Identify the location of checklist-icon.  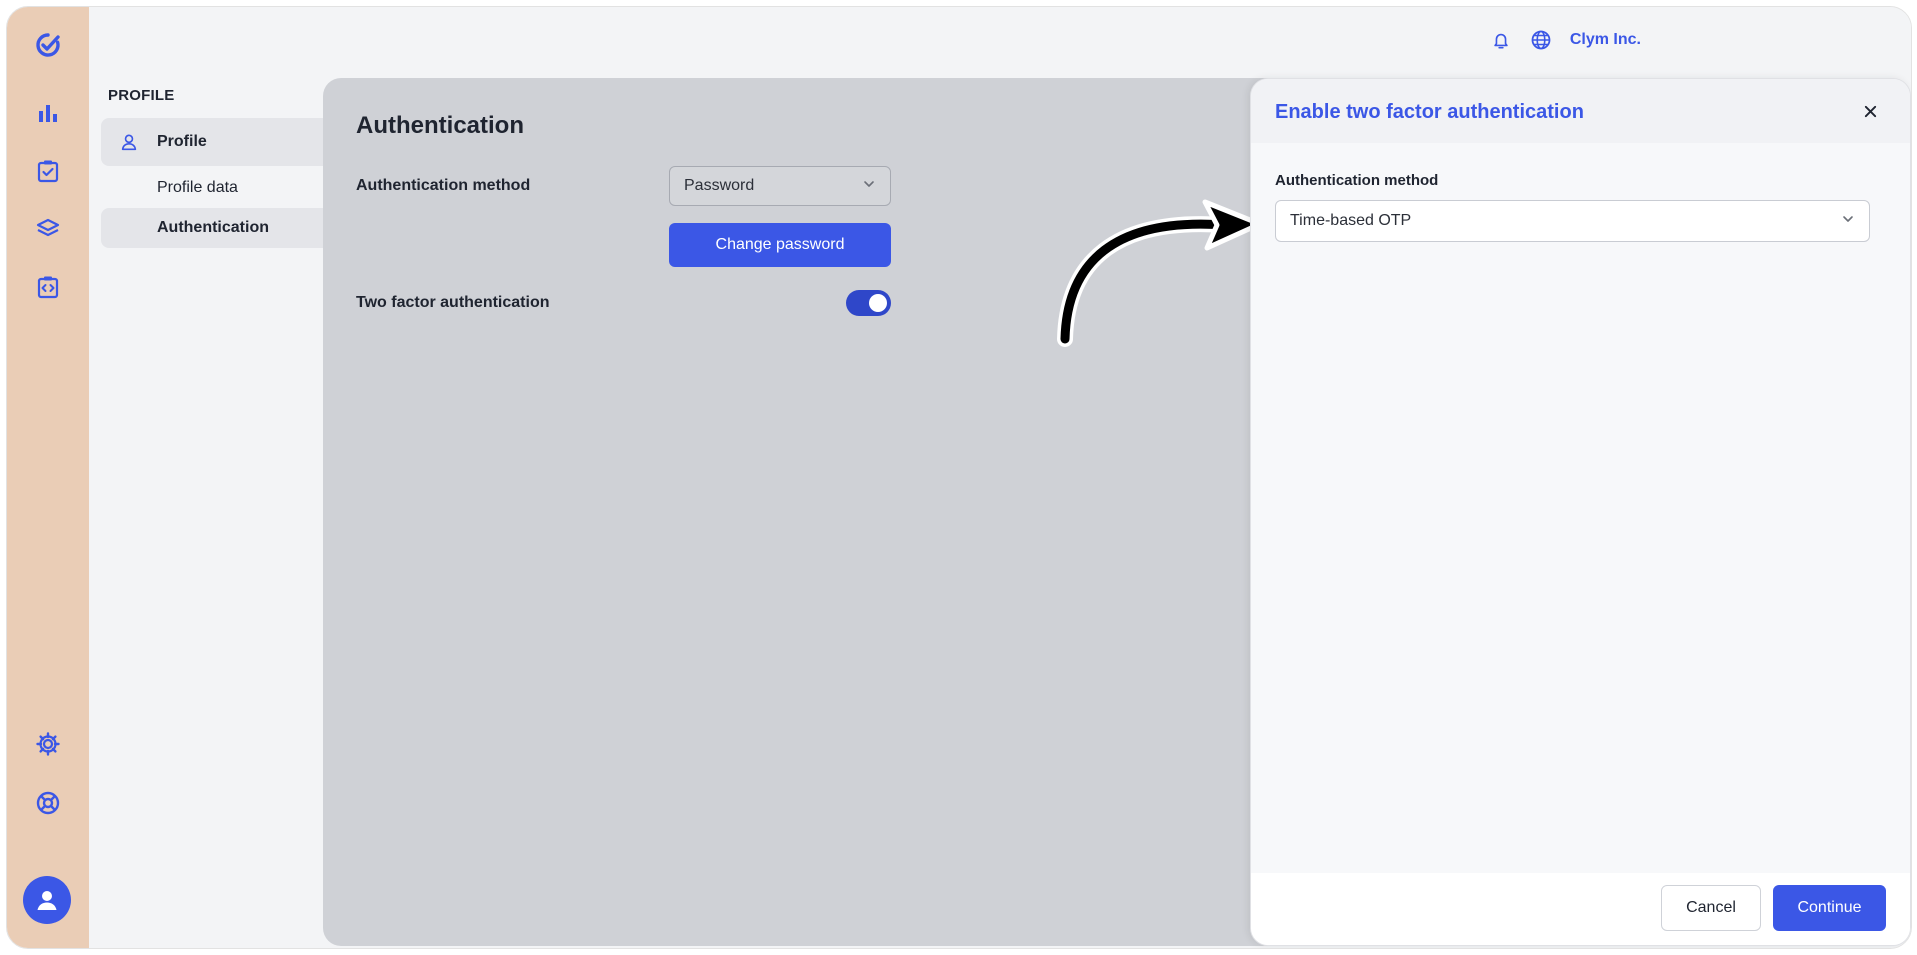
(48, 171).